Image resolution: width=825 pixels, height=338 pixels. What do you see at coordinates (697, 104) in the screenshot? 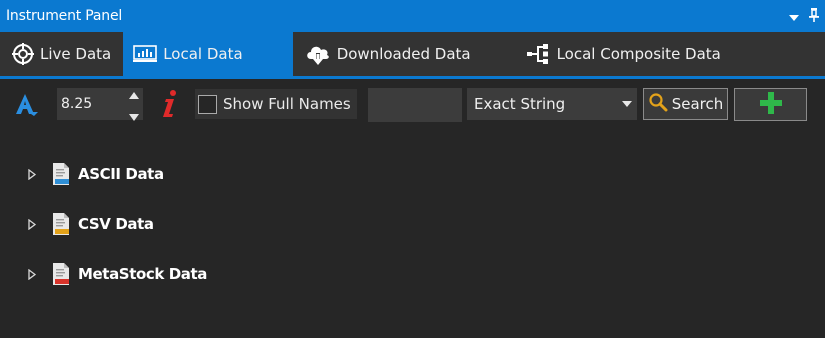
I see `search-button-label: Search` at bounding box center [697, 104].